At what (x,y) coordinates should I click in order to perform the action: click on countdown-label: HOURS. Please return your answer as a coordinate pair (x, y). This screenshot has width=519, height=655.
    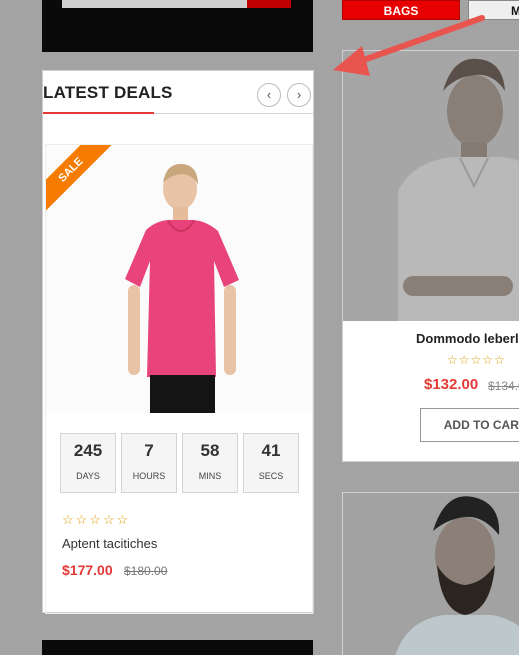
    Looking at the image, I should click on (149, 476).